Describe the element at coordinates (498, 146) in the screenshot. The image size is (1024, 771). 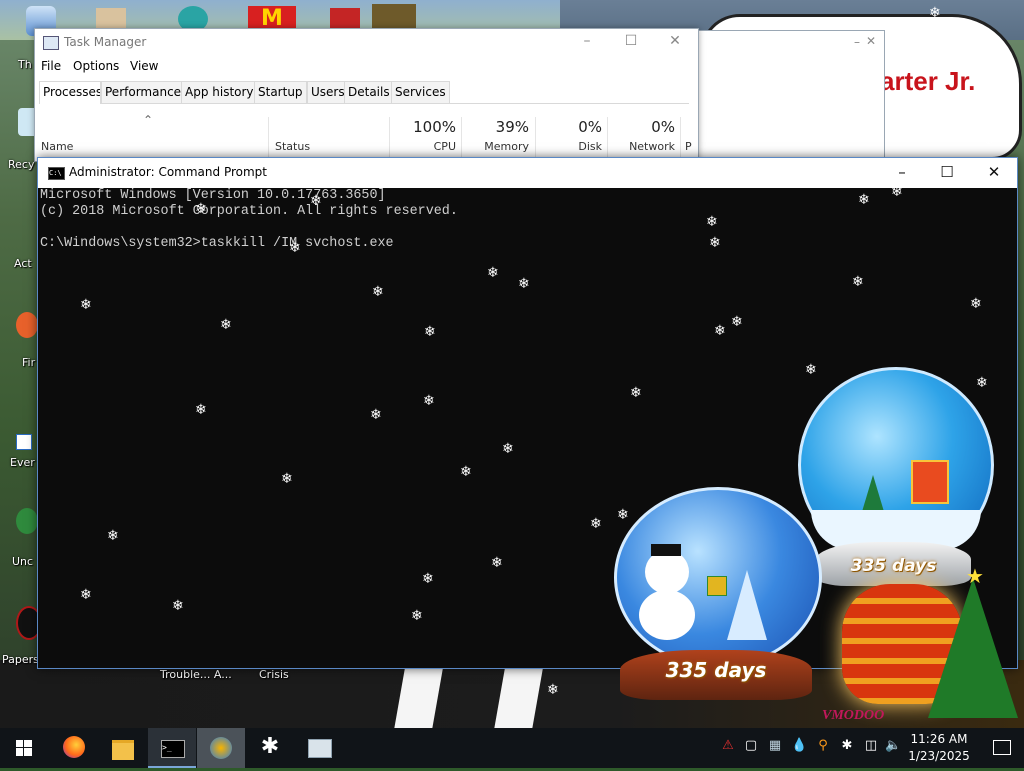
I see `column-memory: Memory` at that location.